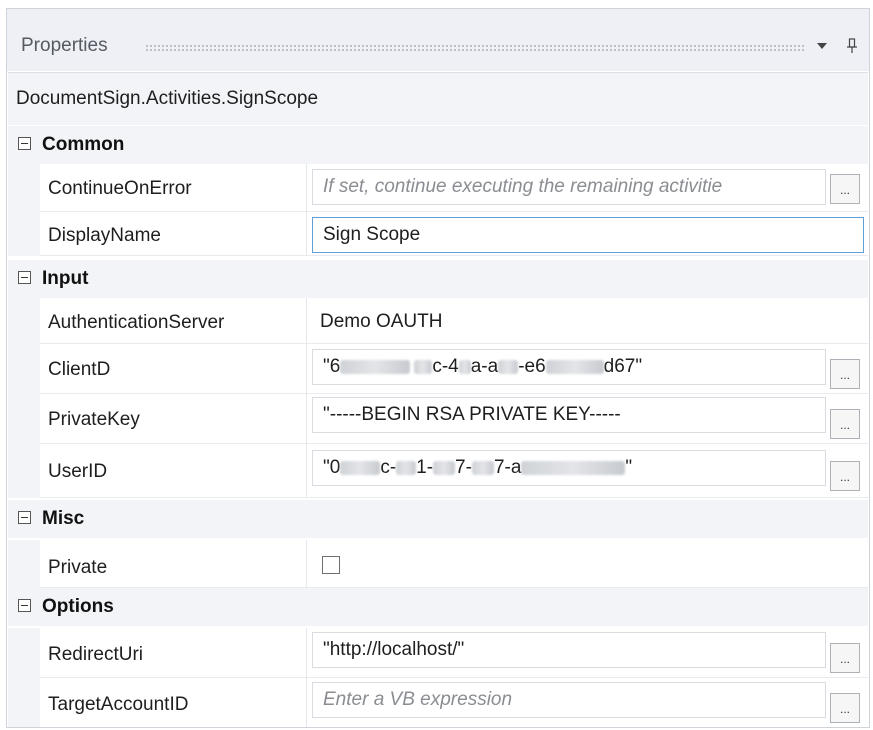 The height and width of the screenshot is (730, 873). I want to click on property-name: ContinueOnError, so click(120, 188).